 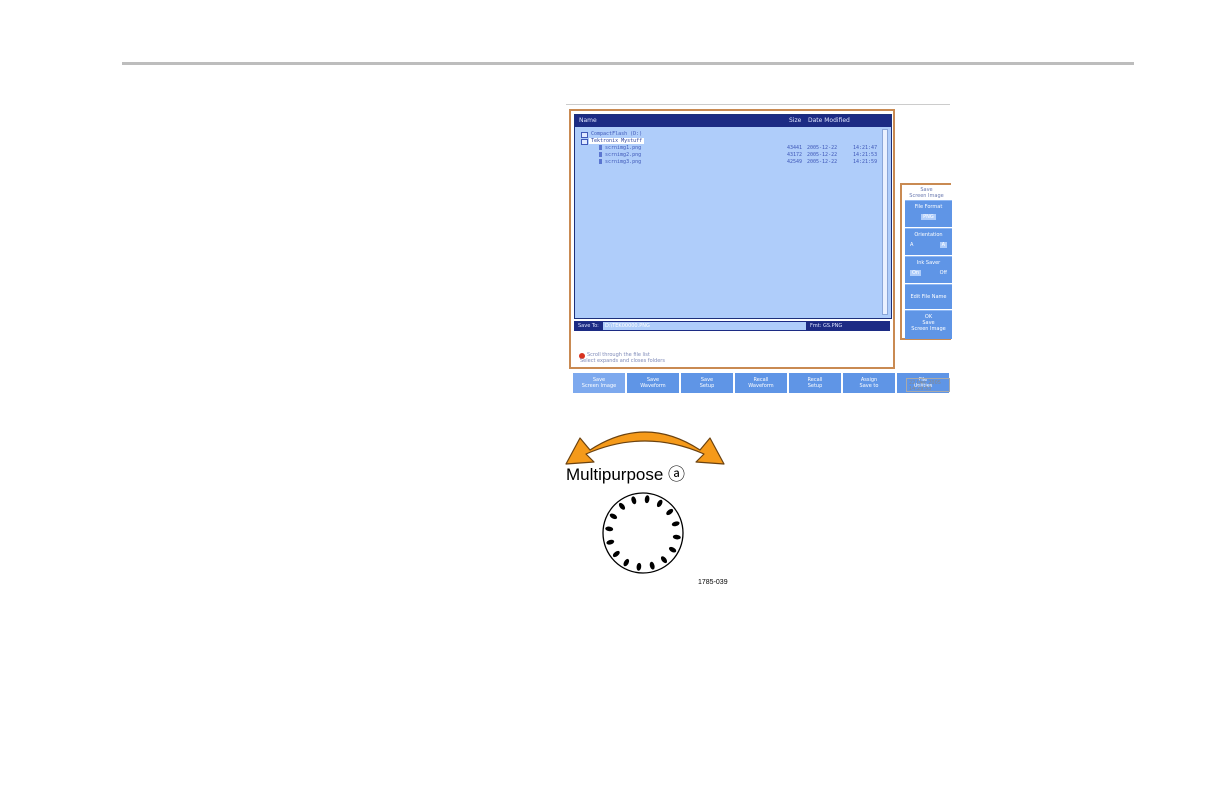 I want to click on screen-top-rule, so click(x=758, y=104).